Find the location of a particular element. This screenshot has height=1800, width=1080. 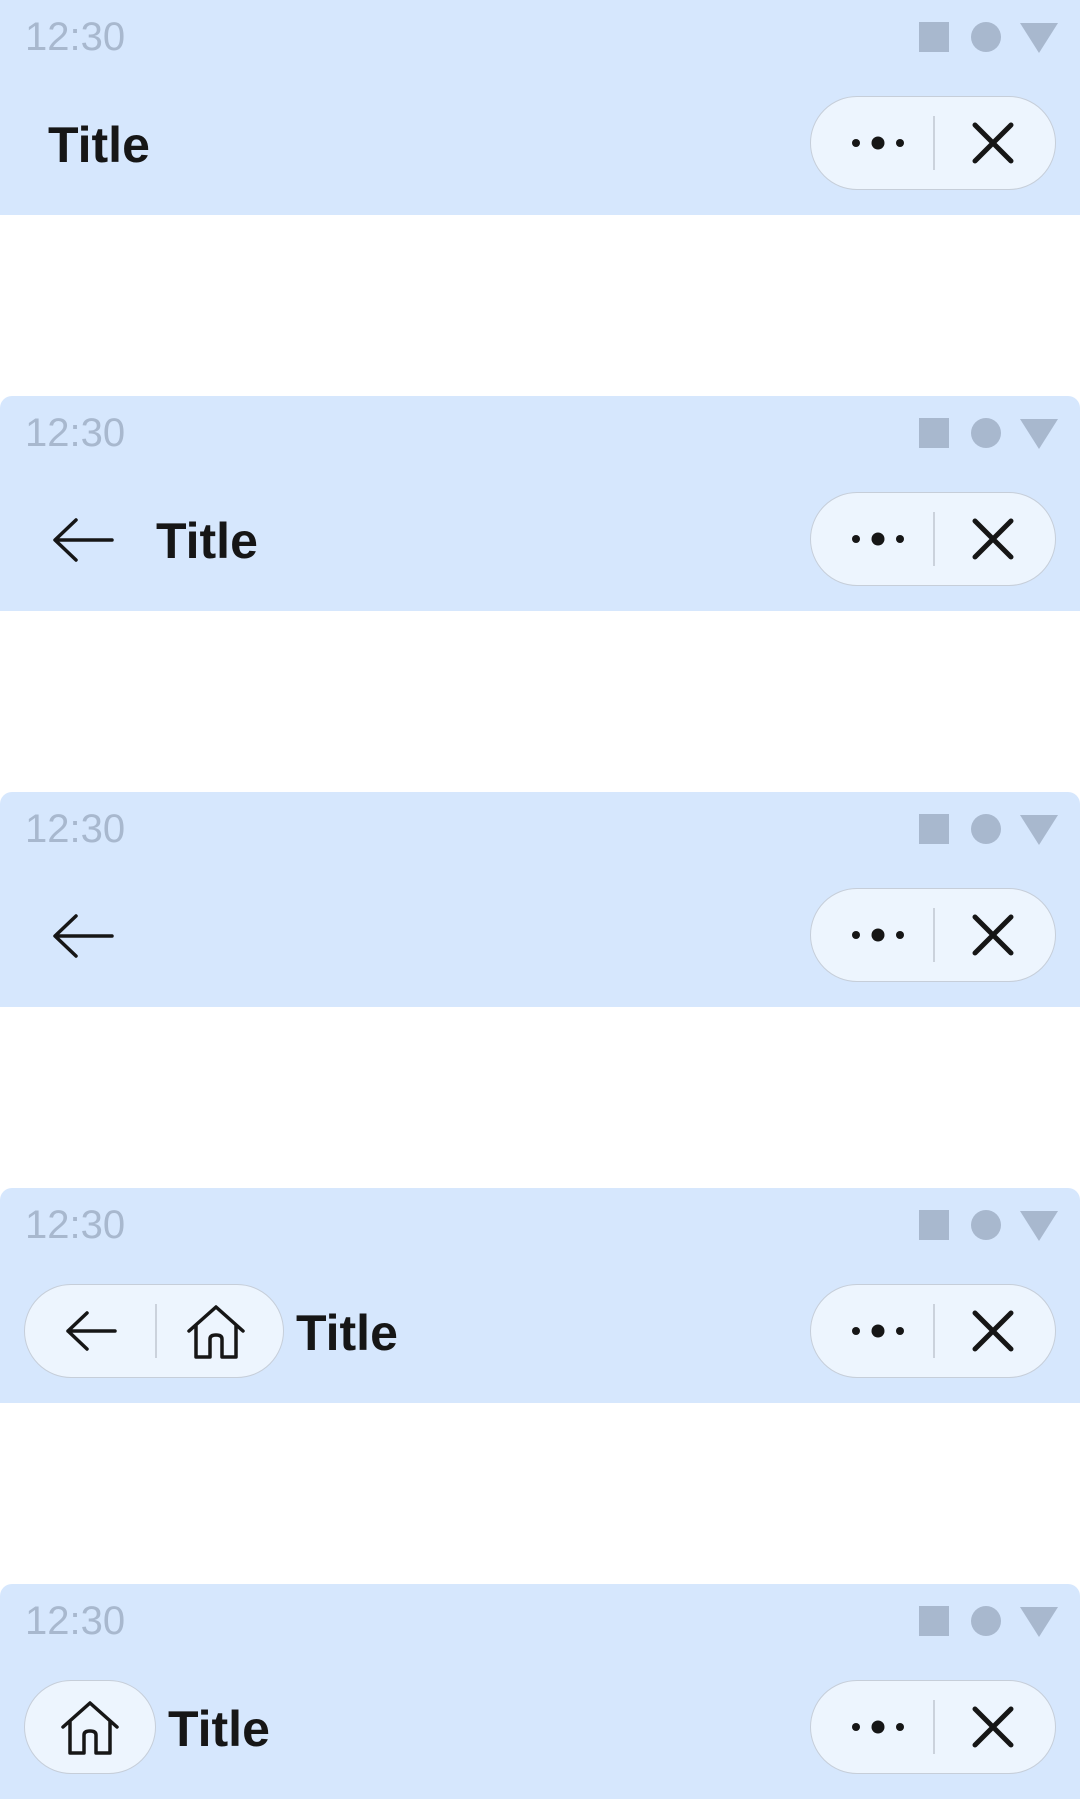

navigation-row is located at coordinates (540, 936).